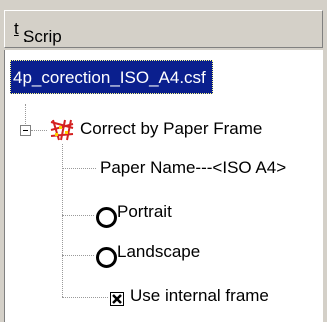  I want to click on portrait-label: Portrait, so click(144, 212).